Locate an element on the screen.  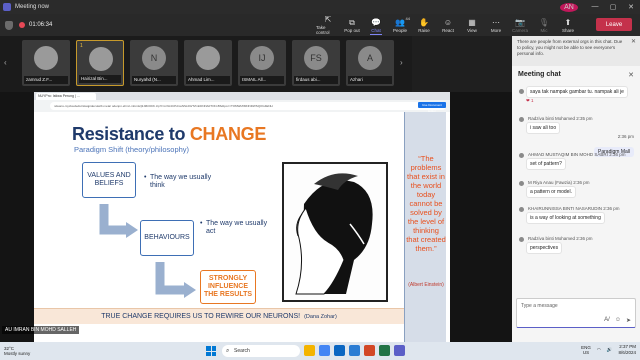
toolbar-button-label: Raise is located at coordinates (424, 30).